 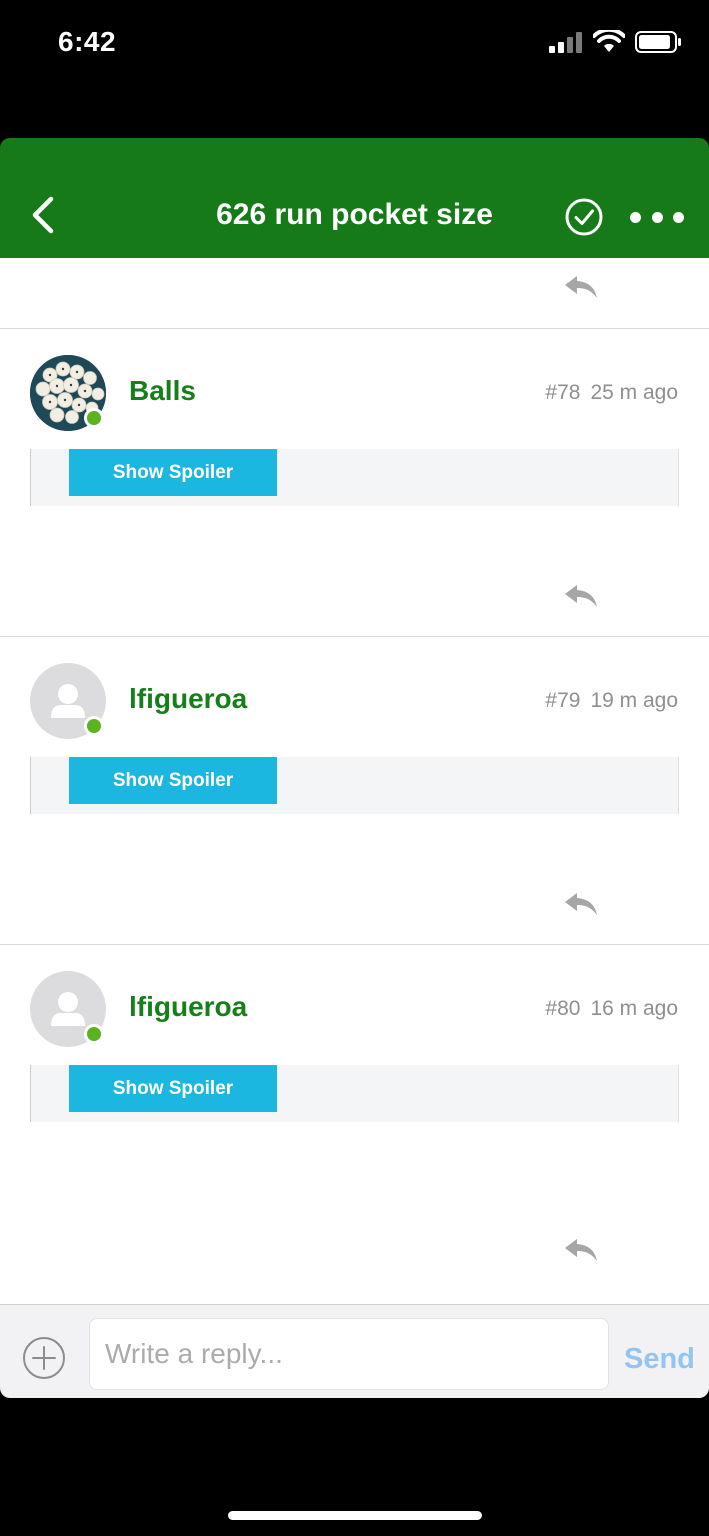 What do you see at coordinates (634, 1008) in the screenshot?
I see `post-time: 16 m ago` at bounding box center [634, 1008].